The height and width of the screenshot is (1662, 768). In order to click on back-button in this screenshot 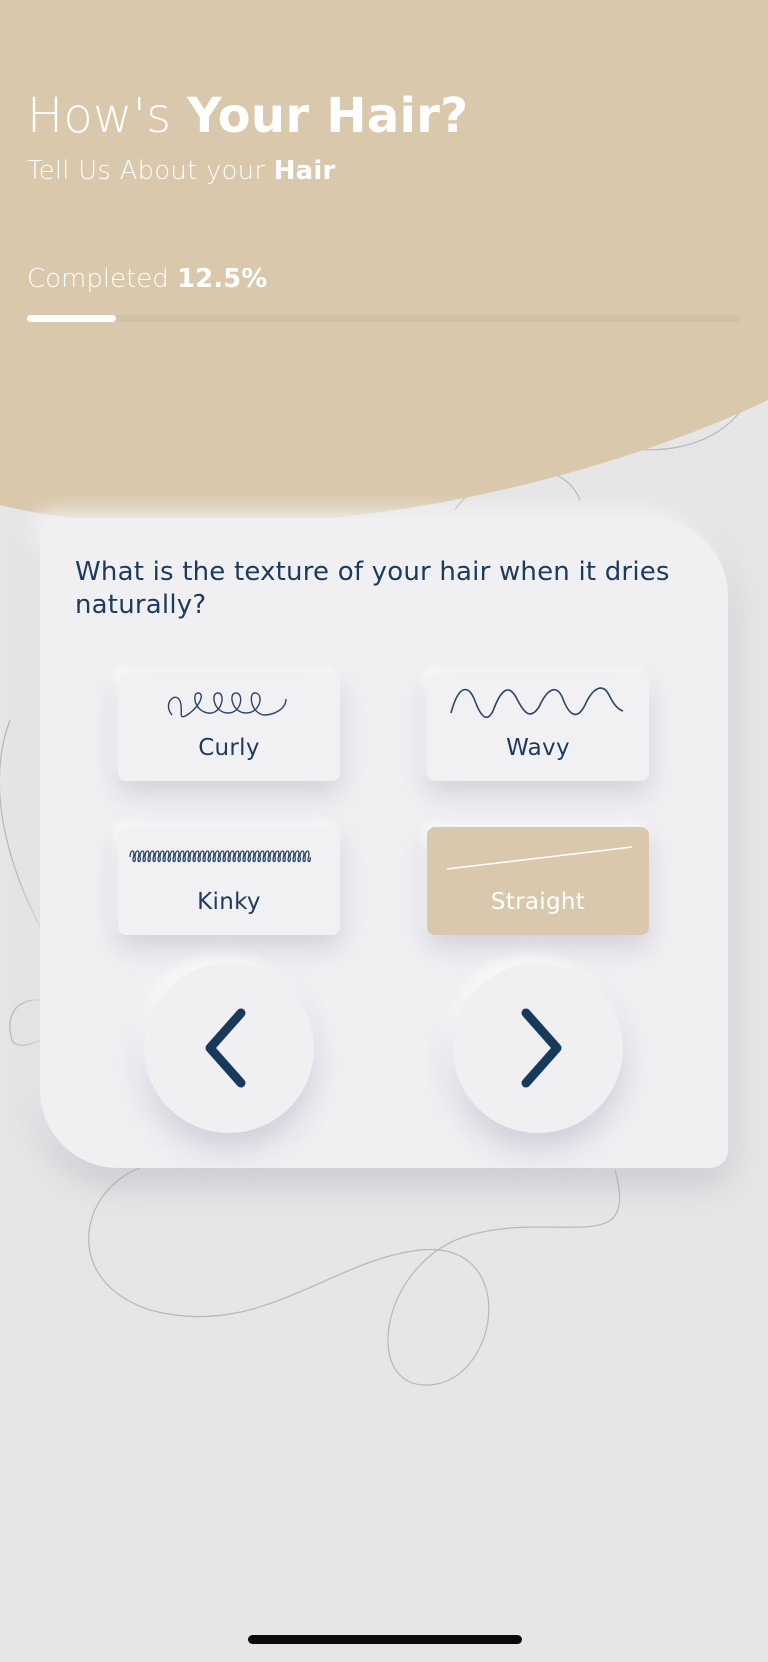, I will do `click(229, 1048)`.